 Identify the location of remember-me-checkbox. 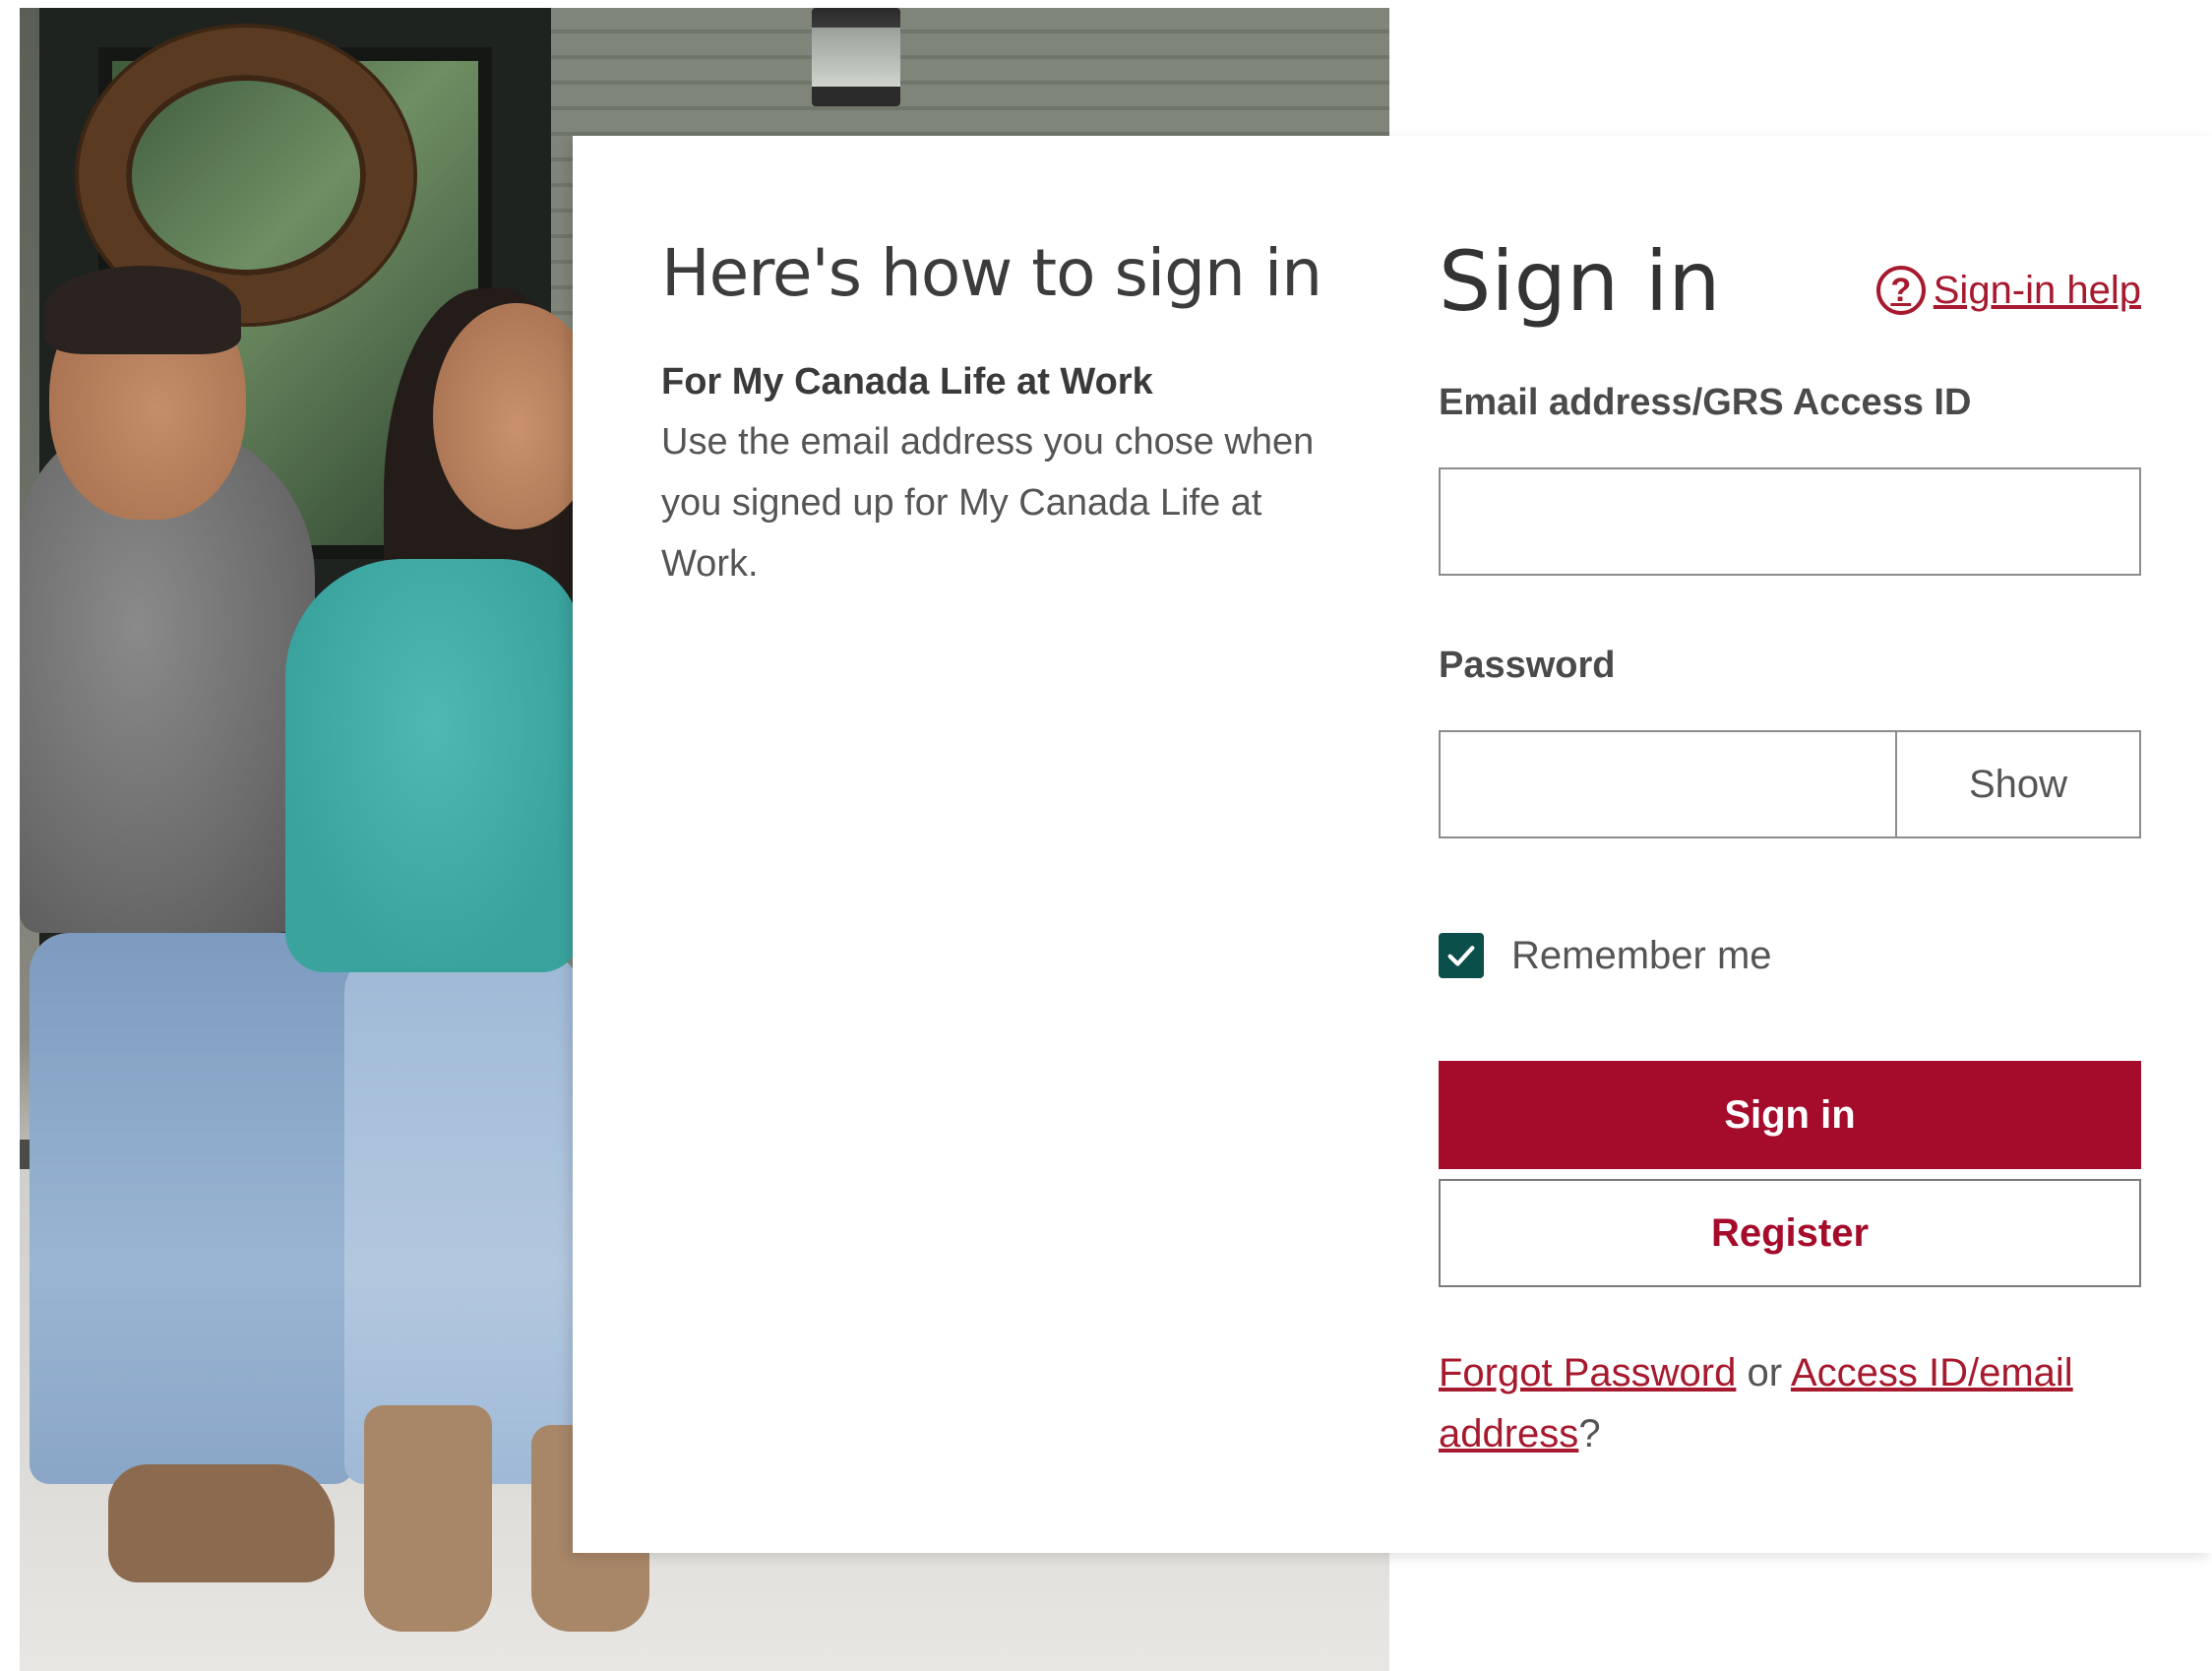
(1461, 956).